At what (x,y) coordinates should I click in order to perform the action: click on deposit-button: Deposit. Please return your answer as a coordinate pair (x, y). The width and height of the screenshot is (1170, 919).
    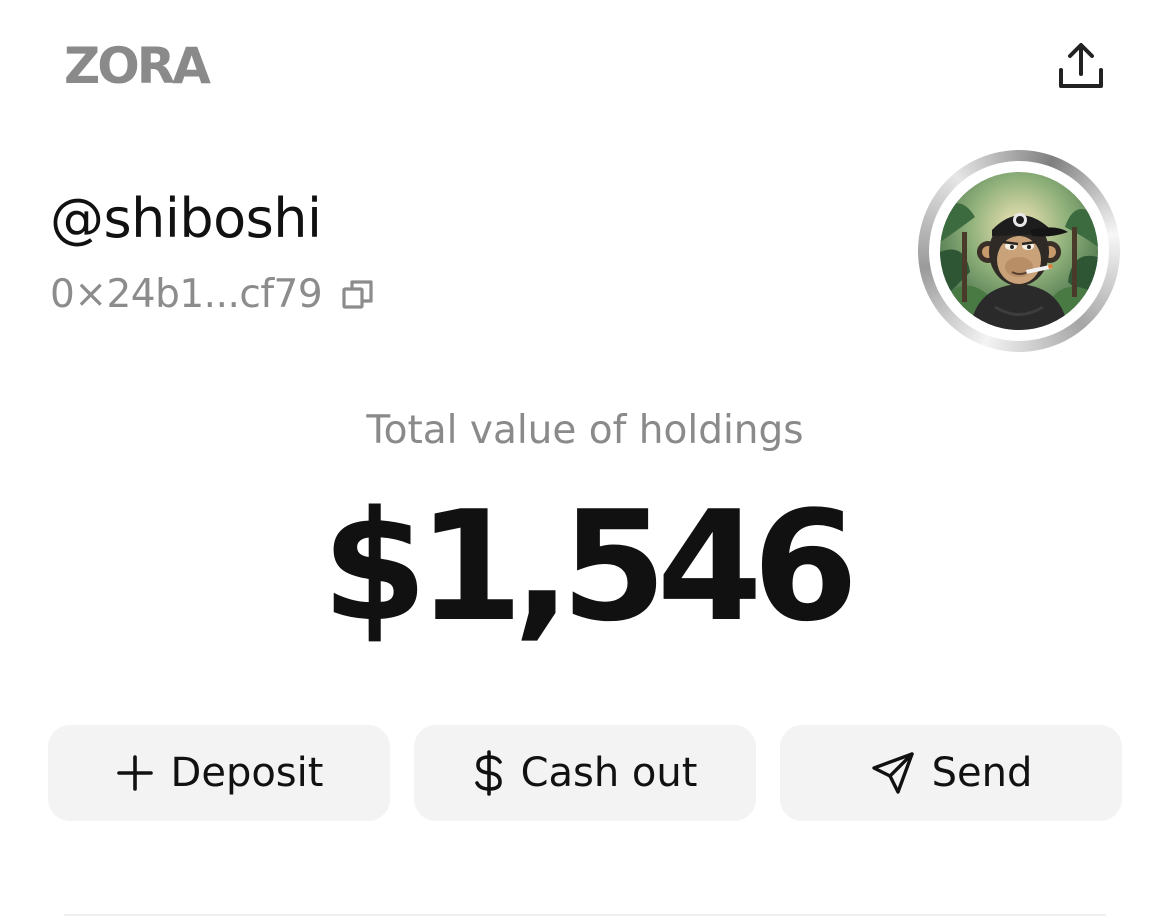
    Looking at the image, I should click on (219, 773).